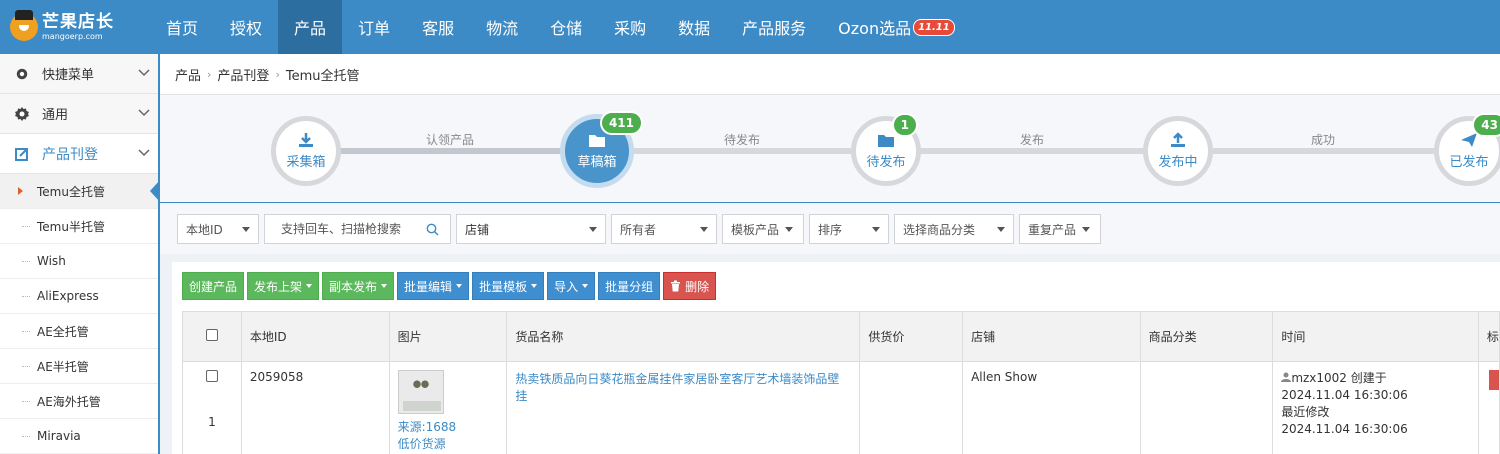  I want to click on sidebar-item-temu-full: Temu全托管, so click(80, 191).